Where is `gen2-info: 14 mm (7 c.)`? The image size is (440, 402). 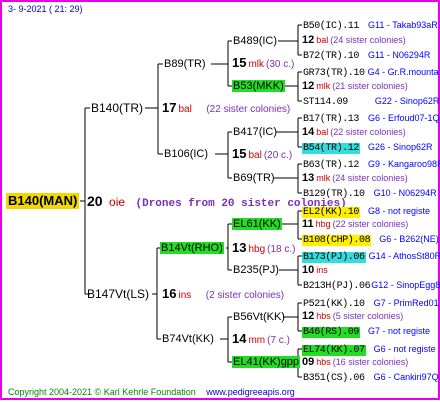 gen2-info: 14 mm (7 c.) is located at coordinates (261, 339).